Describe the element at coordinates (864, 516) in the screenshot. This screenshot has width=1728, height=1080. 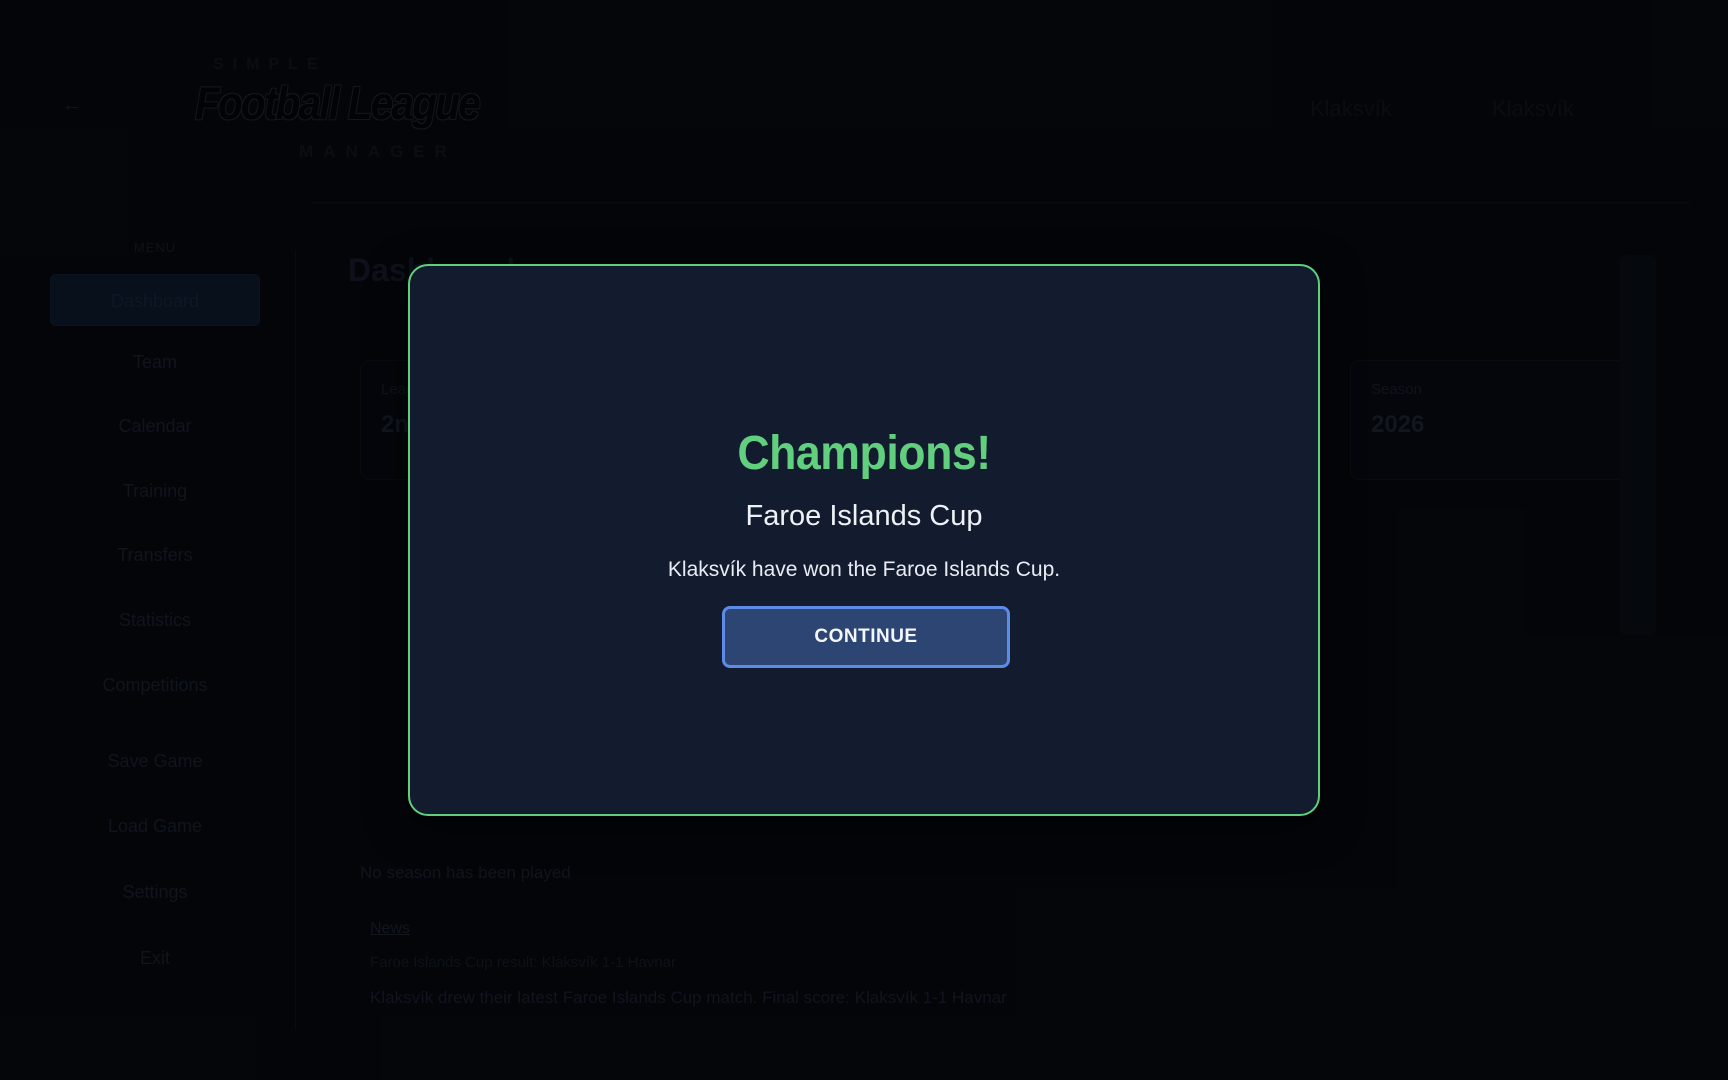
I see `dialog-competition-name: Faroe Islands Cup` at that location.